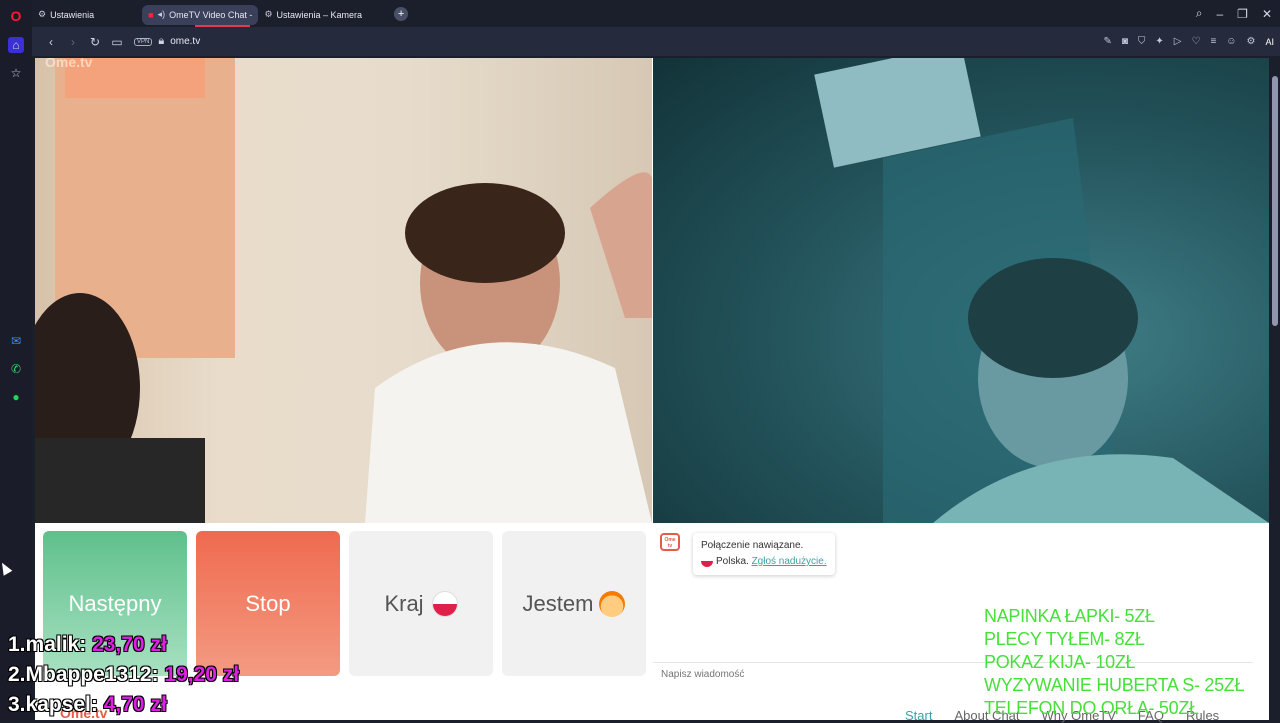 This screenshot has width=1280, height=723. I want to click on star-icon: ☆, so click(16, 73).